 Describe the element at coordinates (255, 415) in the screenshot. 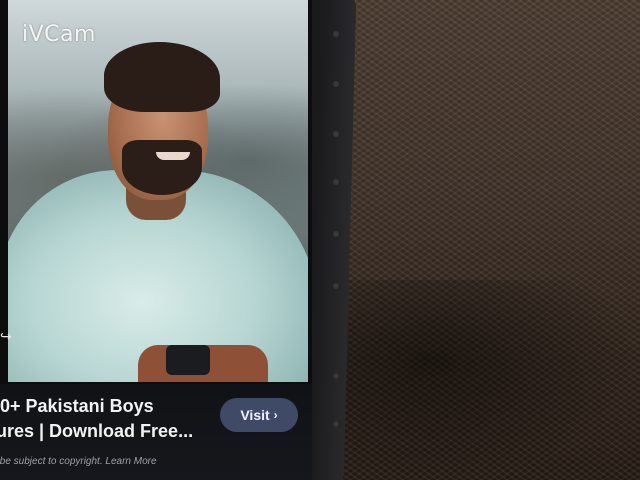

I see `visit-label: Visit` at that location.